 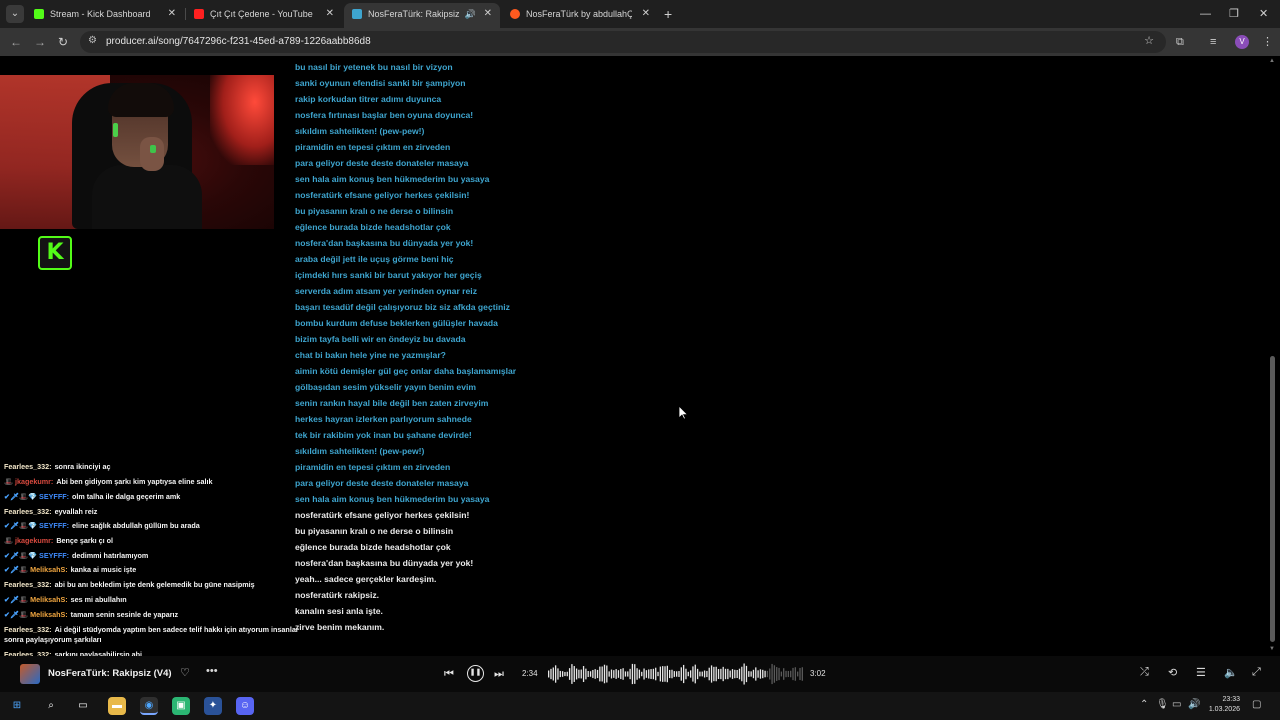 I want to click on chrome-icon: ◉, so click(x=149, y=706).